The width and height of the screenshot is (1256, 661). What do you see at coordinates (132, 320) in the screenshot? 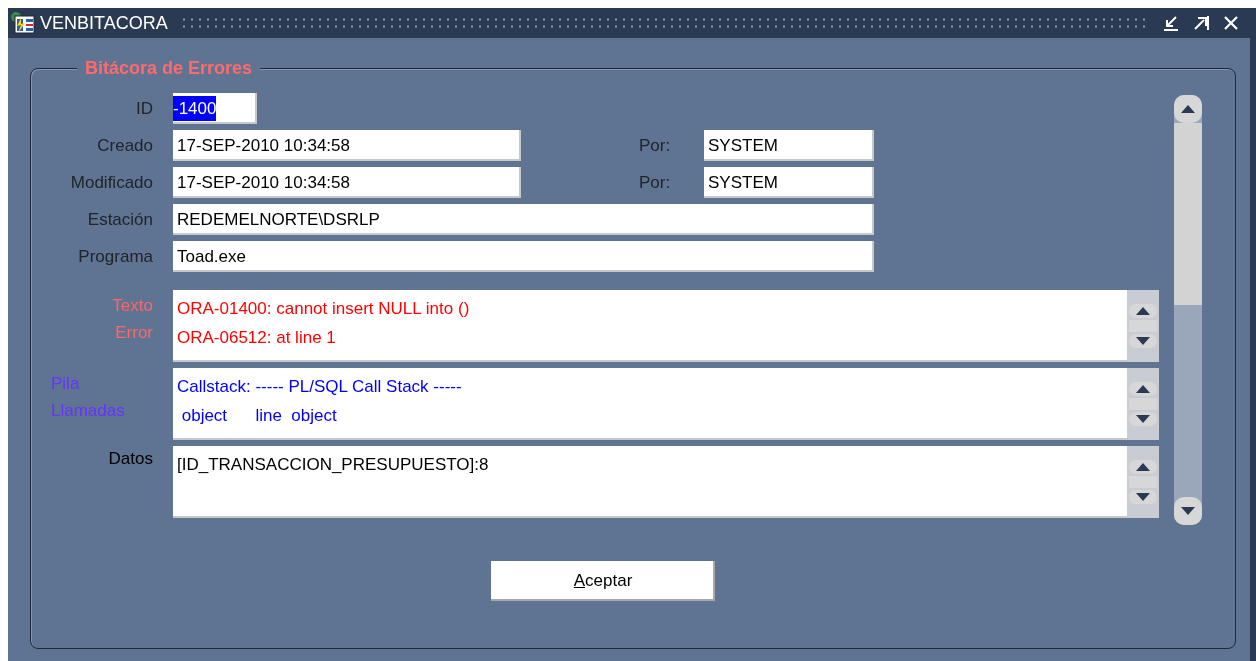
I see `field-label: Texto Error` at bounding box center [132, 320].